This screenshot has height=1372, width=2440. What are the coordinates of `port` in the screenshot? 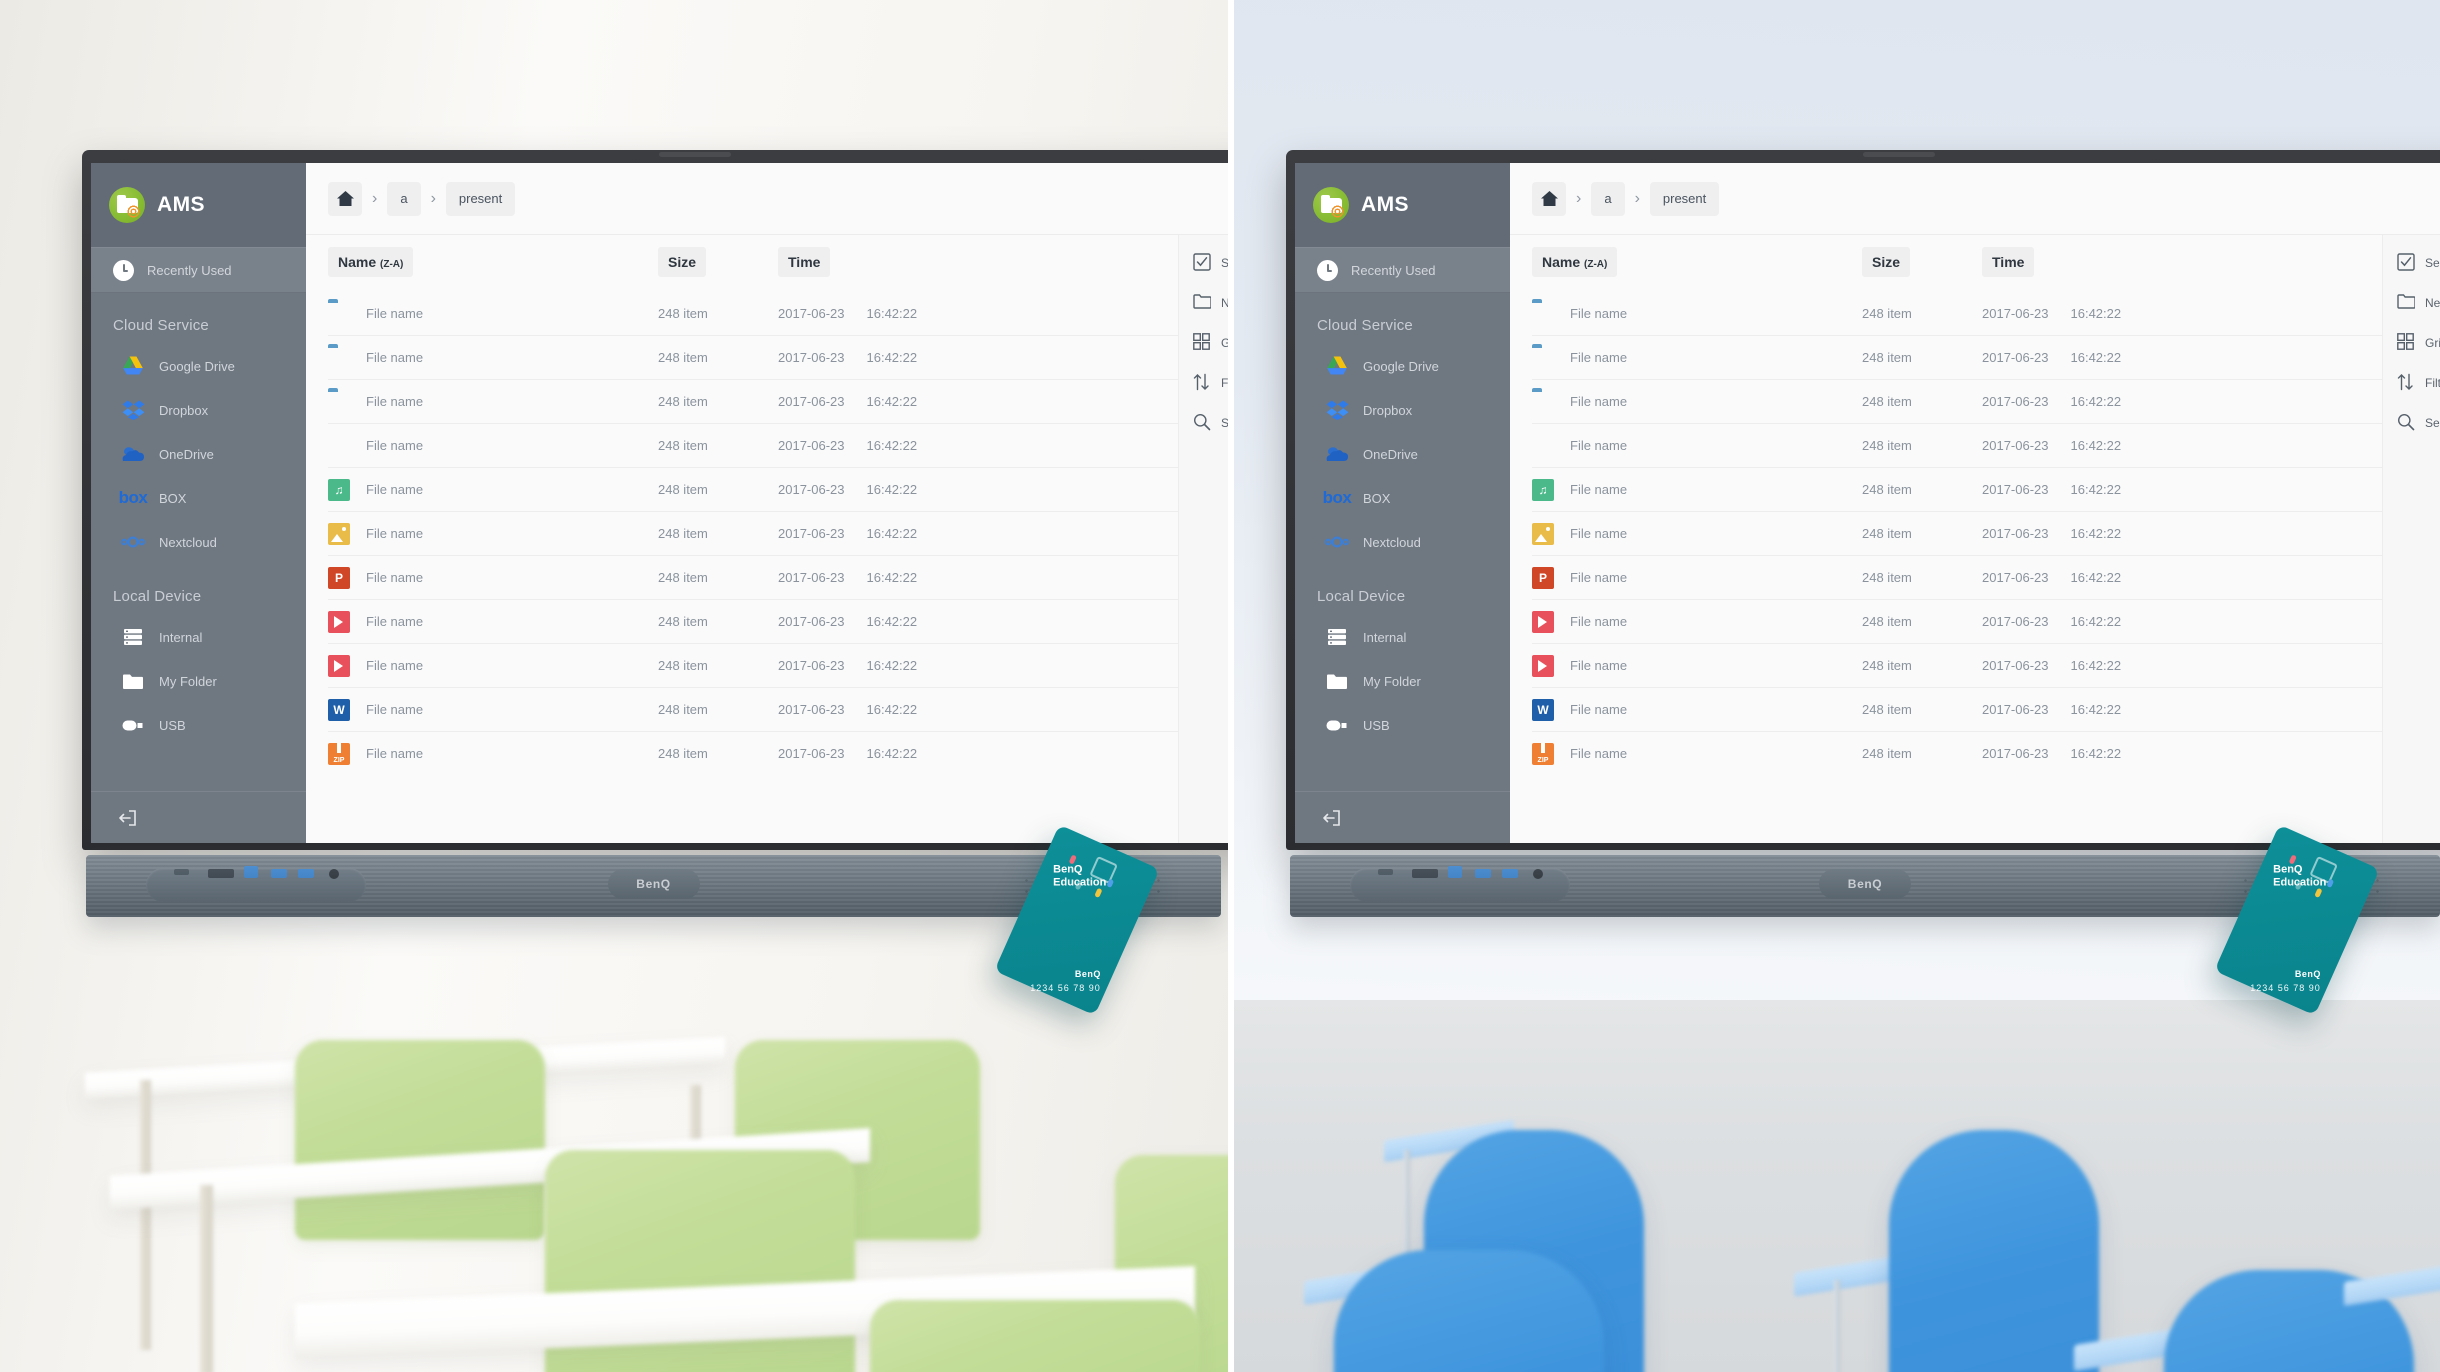 It's located at (1385, 872).